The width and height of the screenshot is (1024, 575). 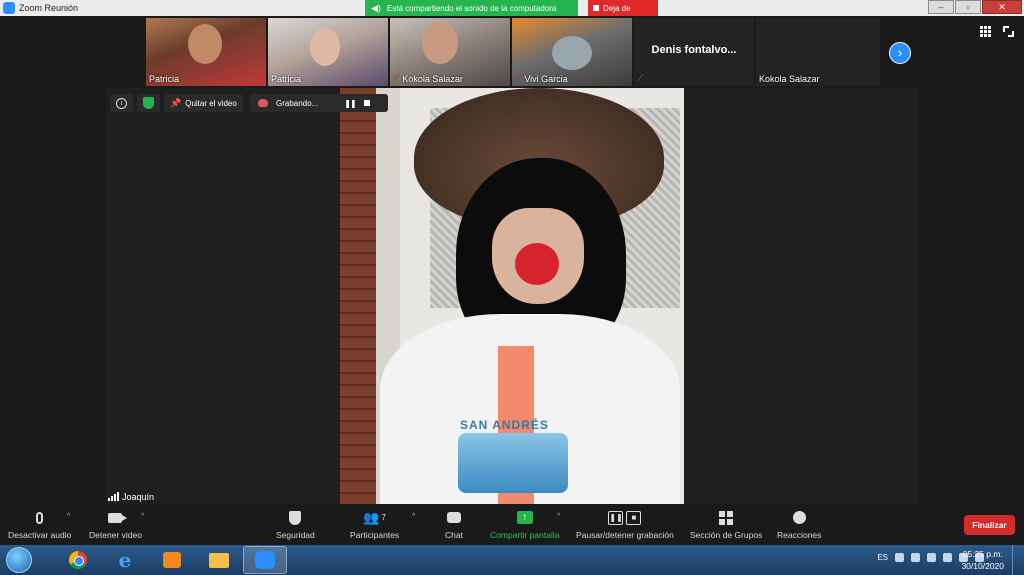 I want to click on info-icon: i, so click(x=121, y=103).